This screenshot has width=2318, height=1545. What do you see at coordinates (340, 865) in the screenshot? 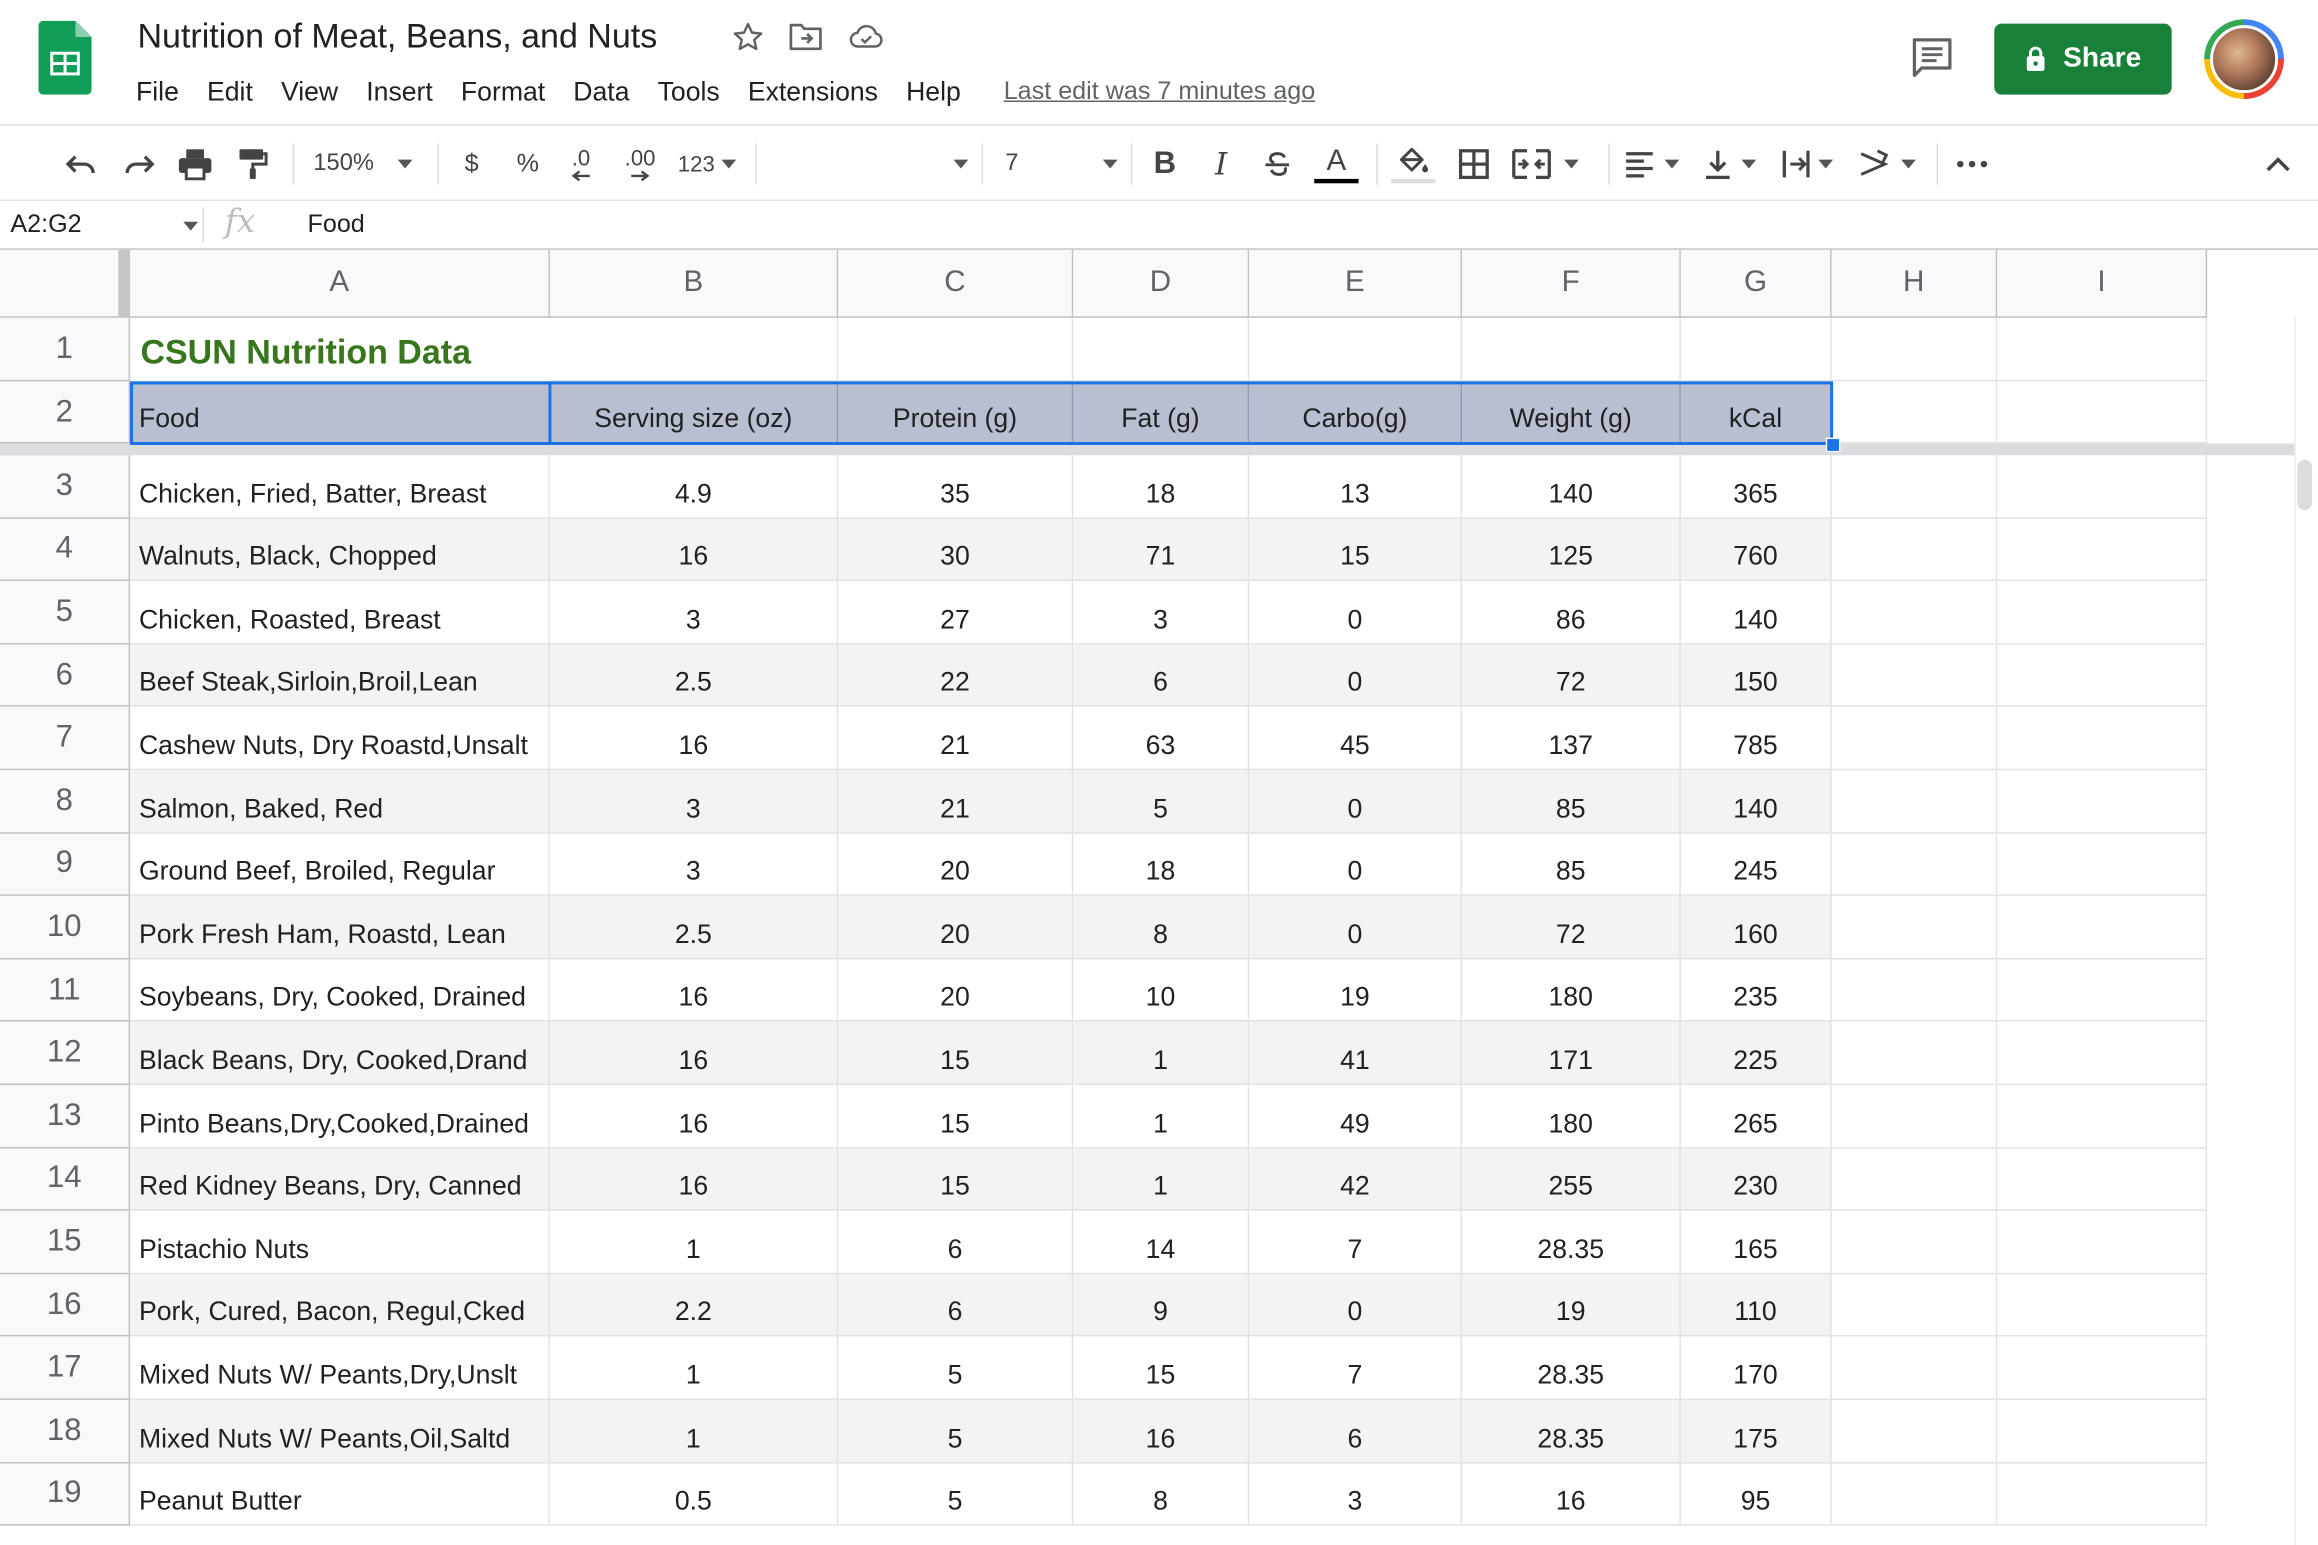
I see `food-name-cell: Ground Beef, Broiled, Regular` at bounding box center [340, 865].